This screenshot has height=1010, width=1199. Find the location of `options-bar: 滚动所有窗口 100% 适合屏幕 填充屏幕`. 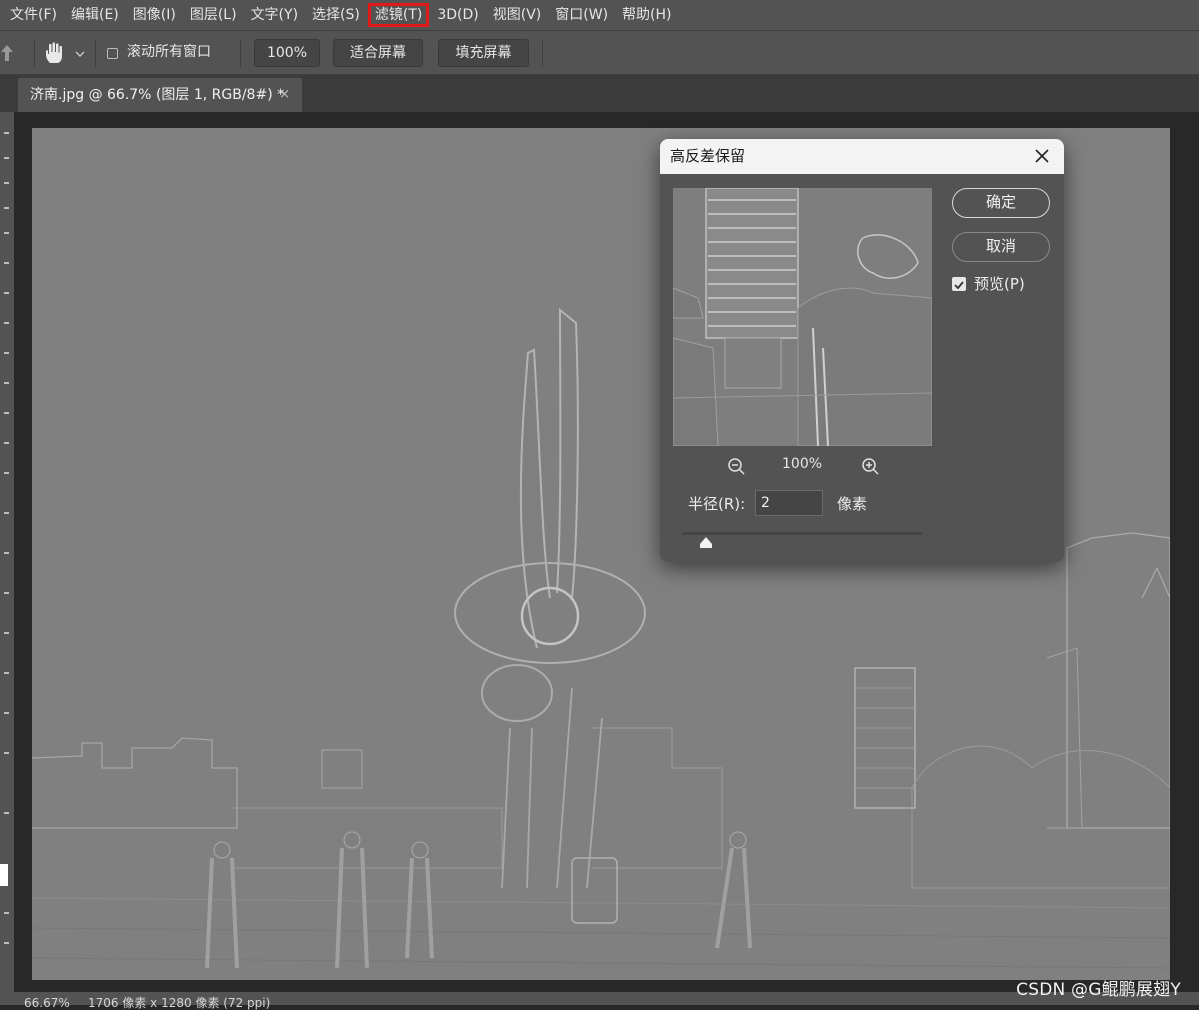

options-bar: 滚动所有窗口 100% 适合屏幕 填充屏幕 is located at coordinates (599, 52).